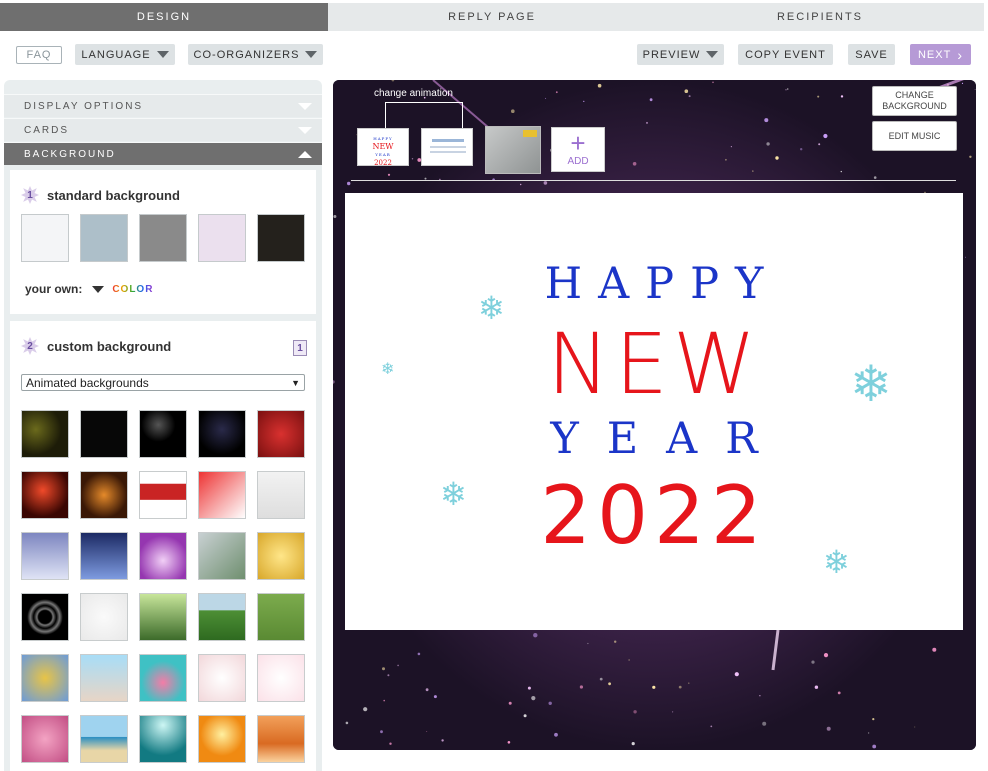 This screenshot has height=771, width=988. I want to click on change-background-button: CHANGE BACKGROUND, so click(914, 101).